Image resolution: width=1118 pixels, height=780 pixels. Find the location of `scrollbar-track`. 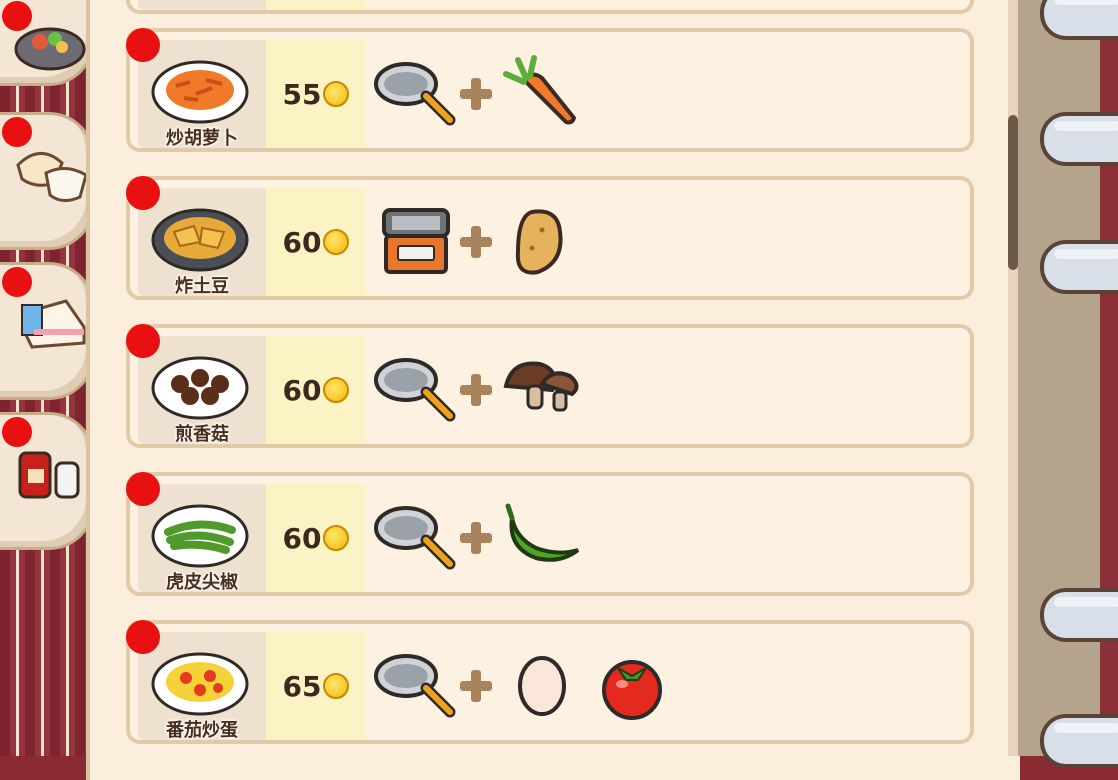

scrollbar-track is located at coordinates (1013, 378).